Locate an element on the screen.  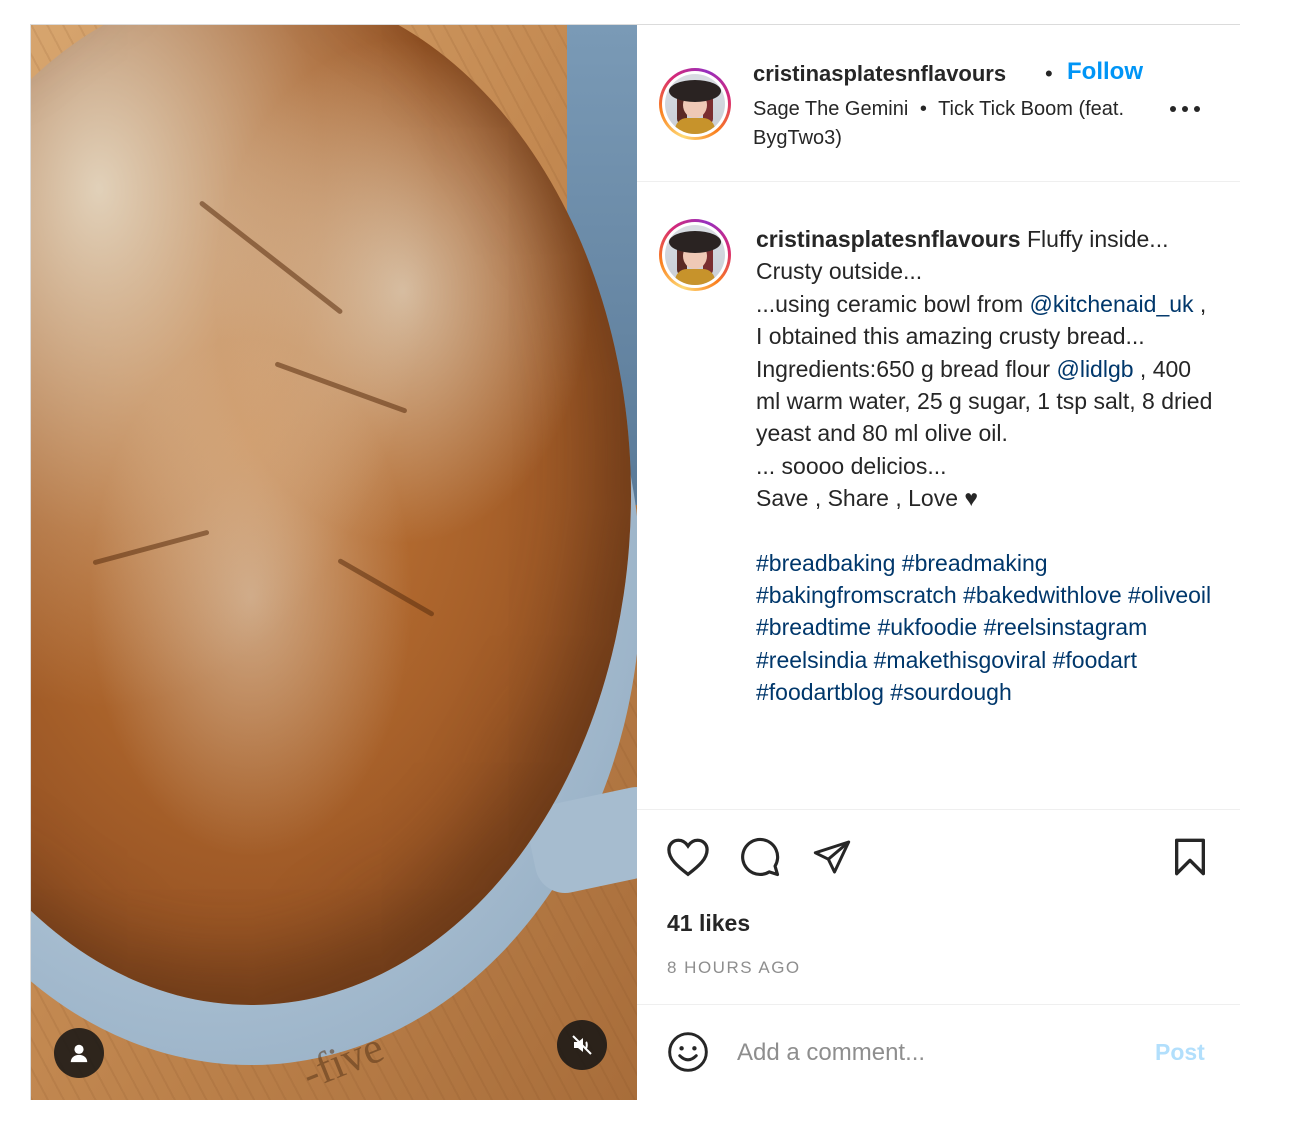
caption-avatar is located at coordinates (695, 255).